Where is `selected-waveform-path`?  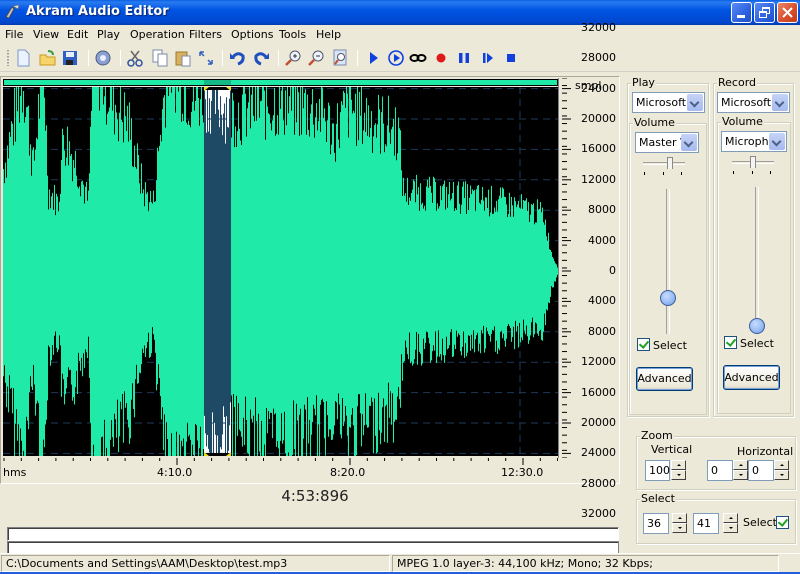
selected-waveform-path is located at coordinates (217, 271).